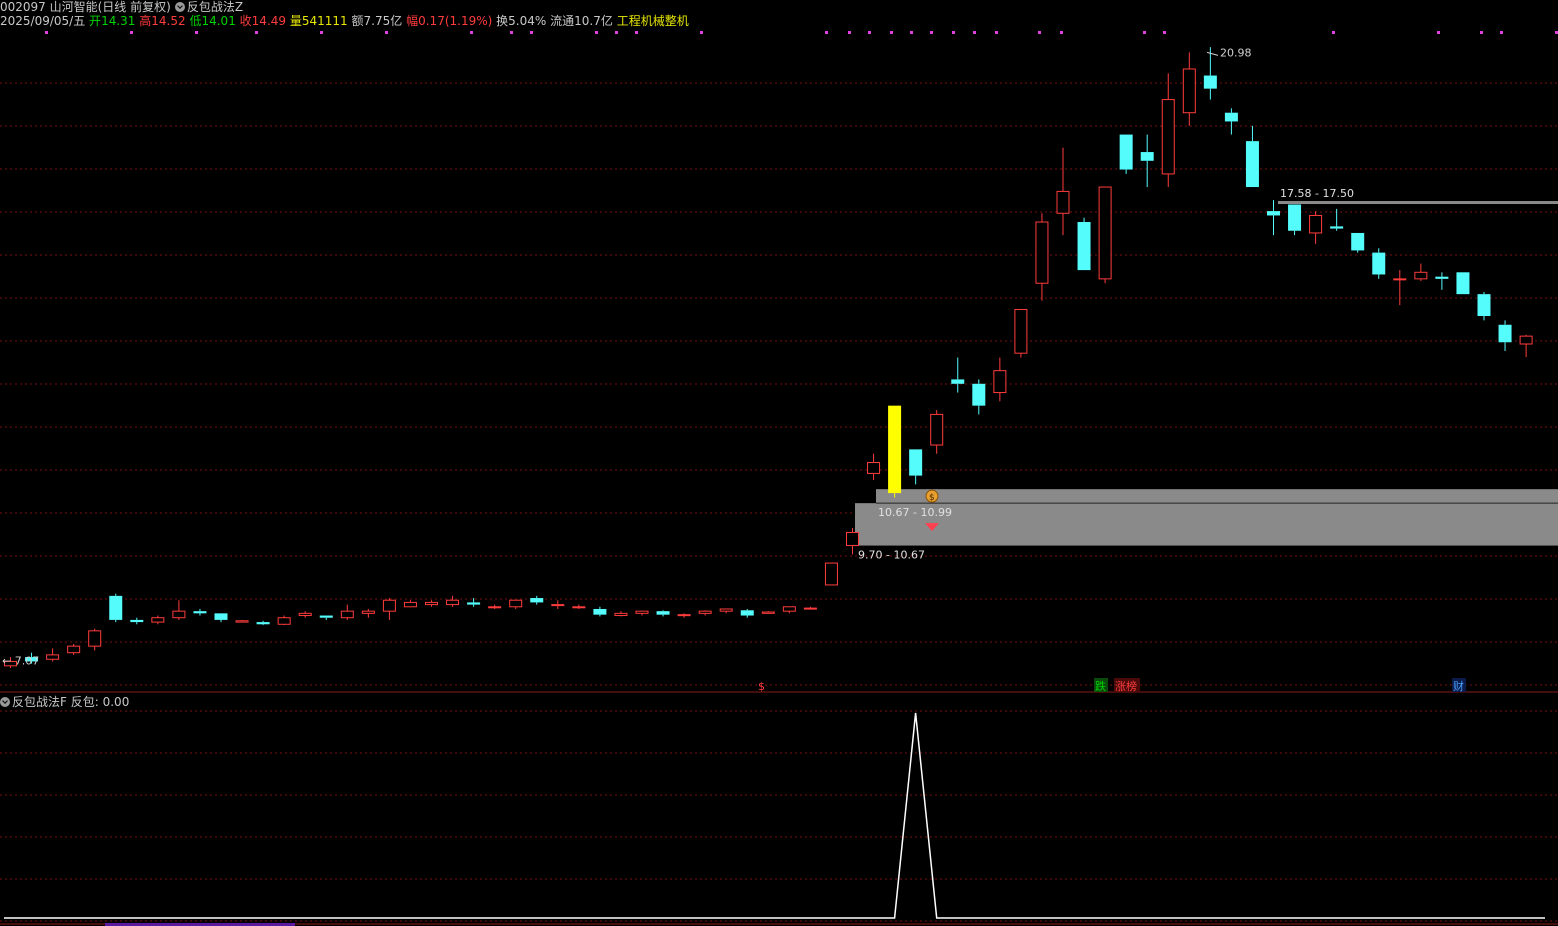 Image resolution: width=1558 pixels, height=926 pixels. What do you see at coordinates (1317, 193) in the screenshot?
I see `resistance-label: 17.58 - 17.50` at bounding box center [1317, 193].